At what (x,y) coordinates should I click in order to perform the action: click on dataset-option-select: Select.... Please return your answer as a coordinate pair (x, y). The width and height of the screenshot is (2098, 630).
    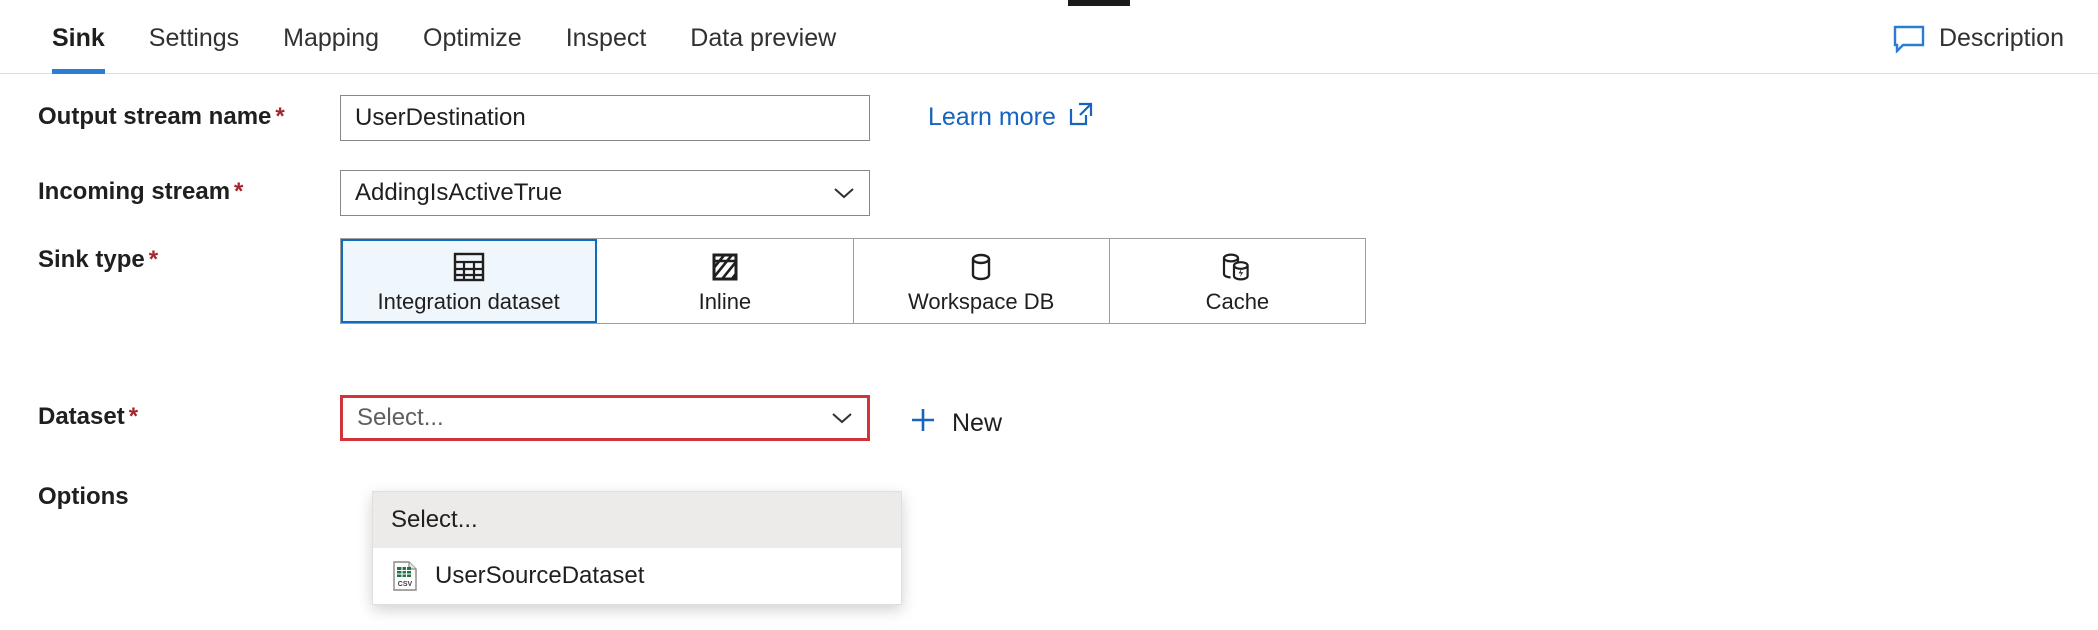
    Looking at the image, I should click on (637, 520).